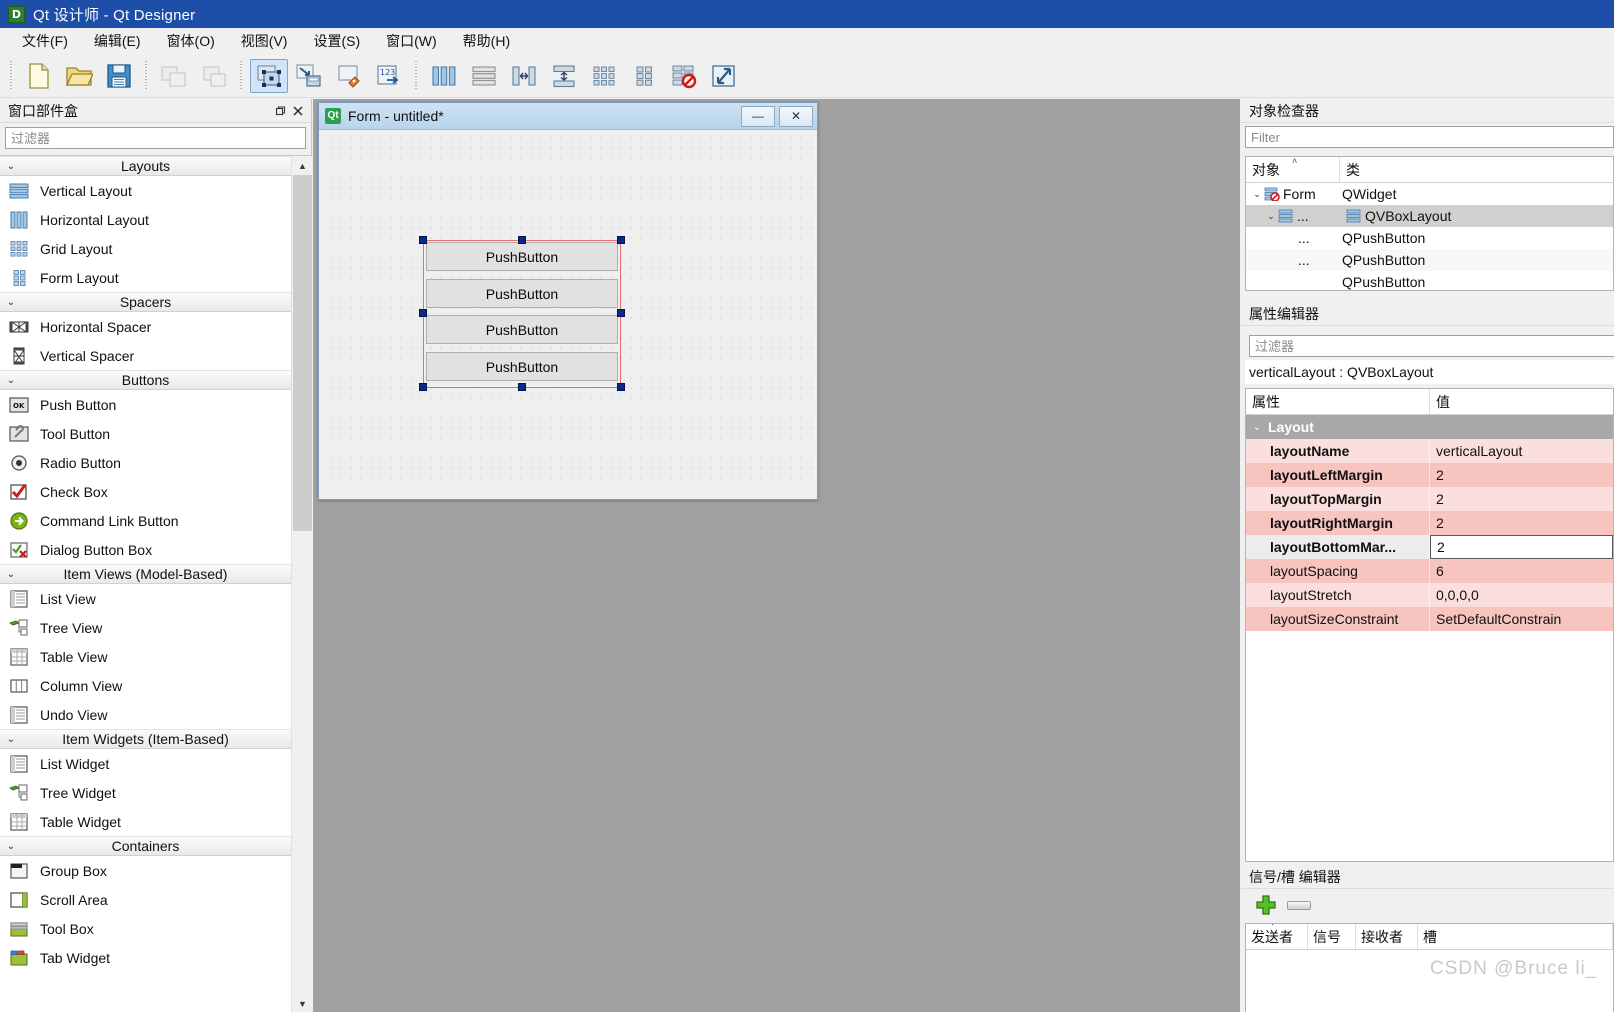  Describe the element at coordinates (145, 846) in the screenshot. I see `widget-category-containers: ⌄ Containers` at that location.